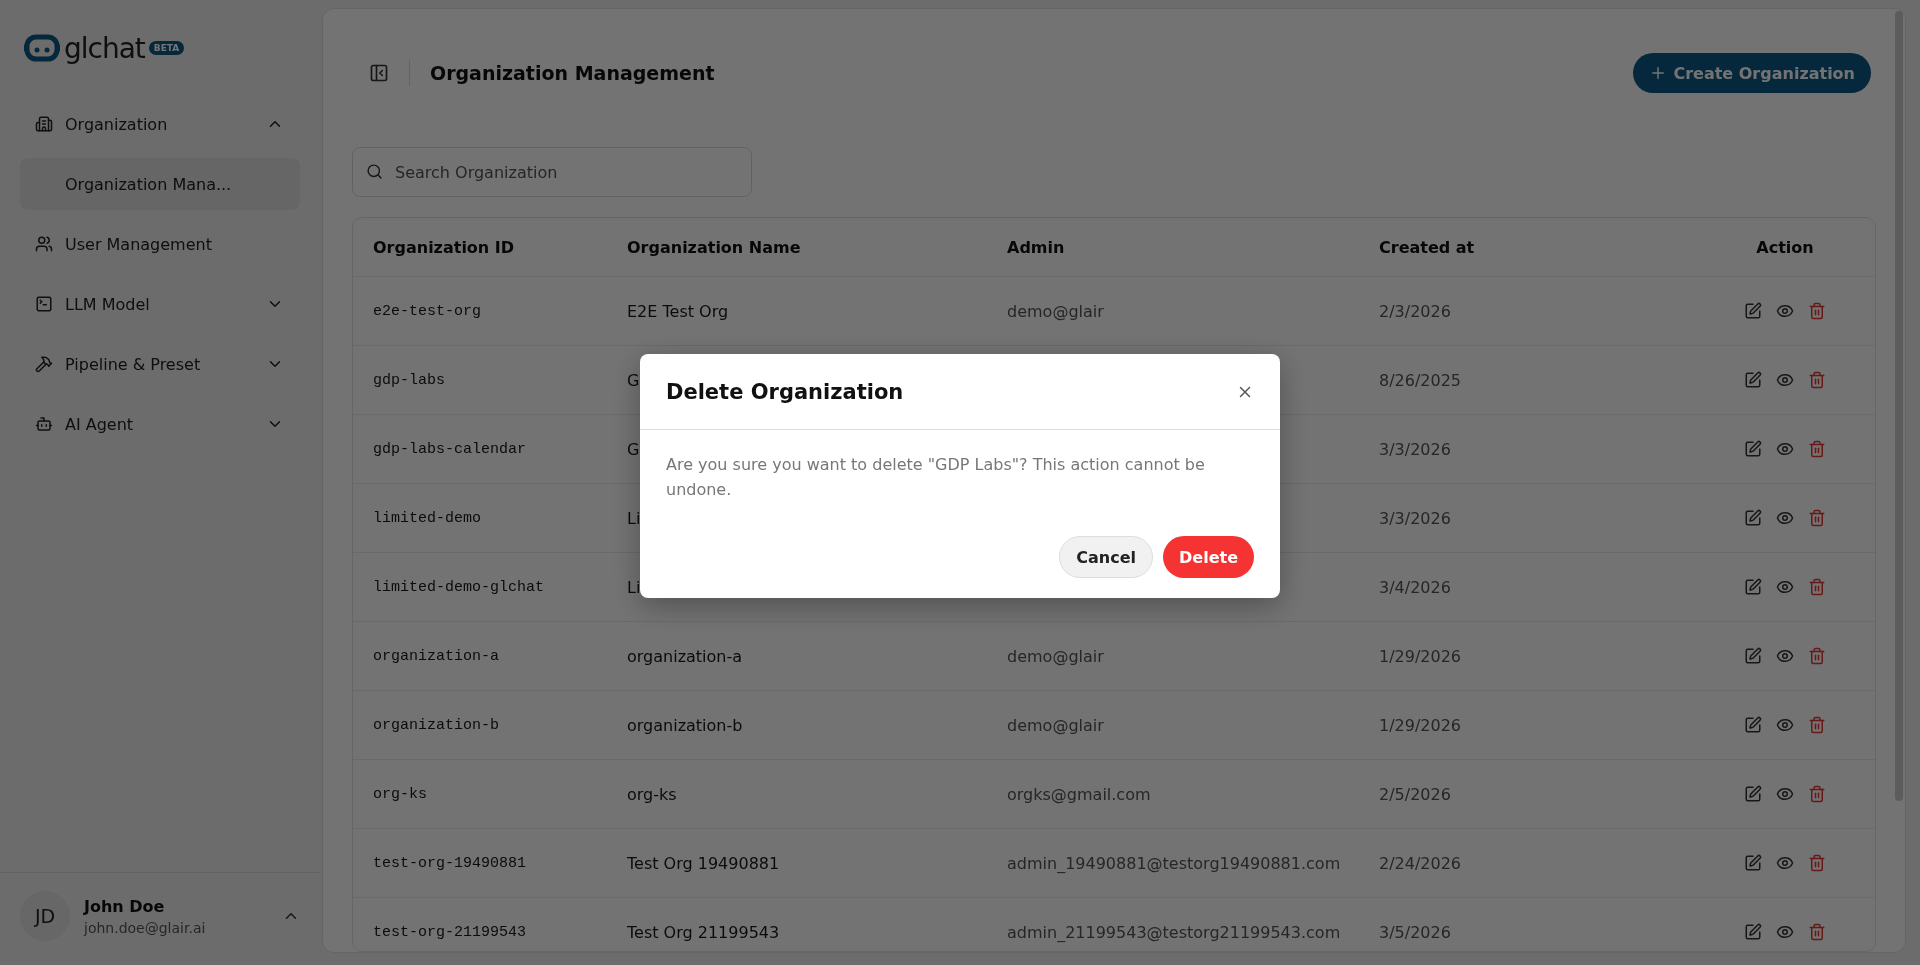  Describe the element at coordinates (1427, 247) in the screenshot. I see `column-header: Created at` at that location.